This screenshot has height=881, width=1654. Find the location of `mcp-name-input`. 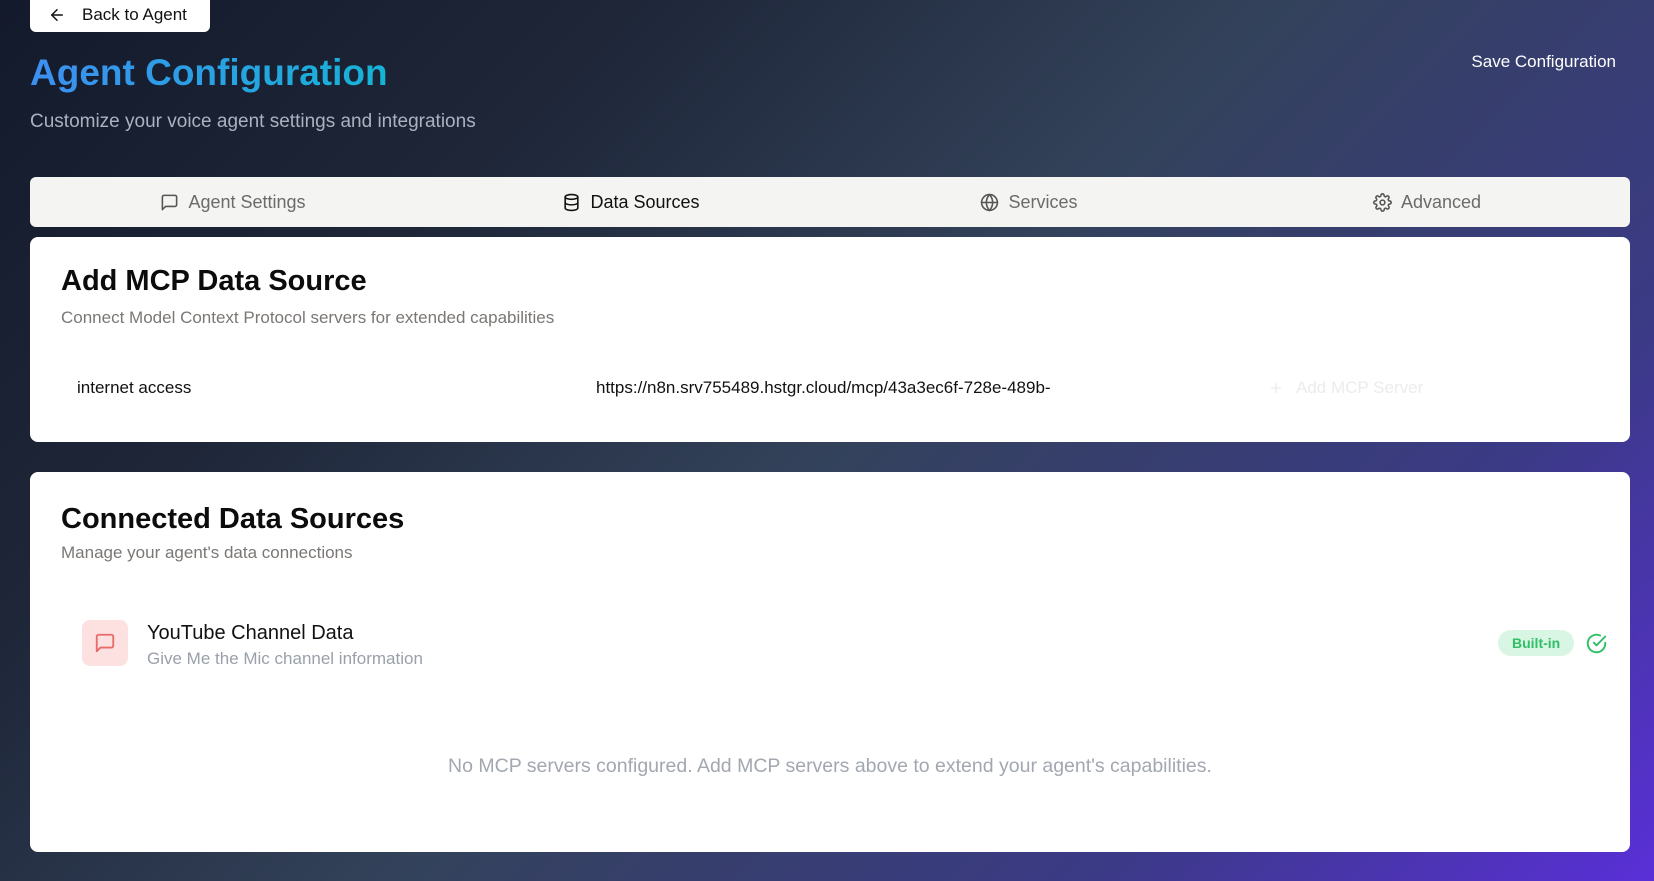

mcp-name-input is located at coordinates (317, 388).